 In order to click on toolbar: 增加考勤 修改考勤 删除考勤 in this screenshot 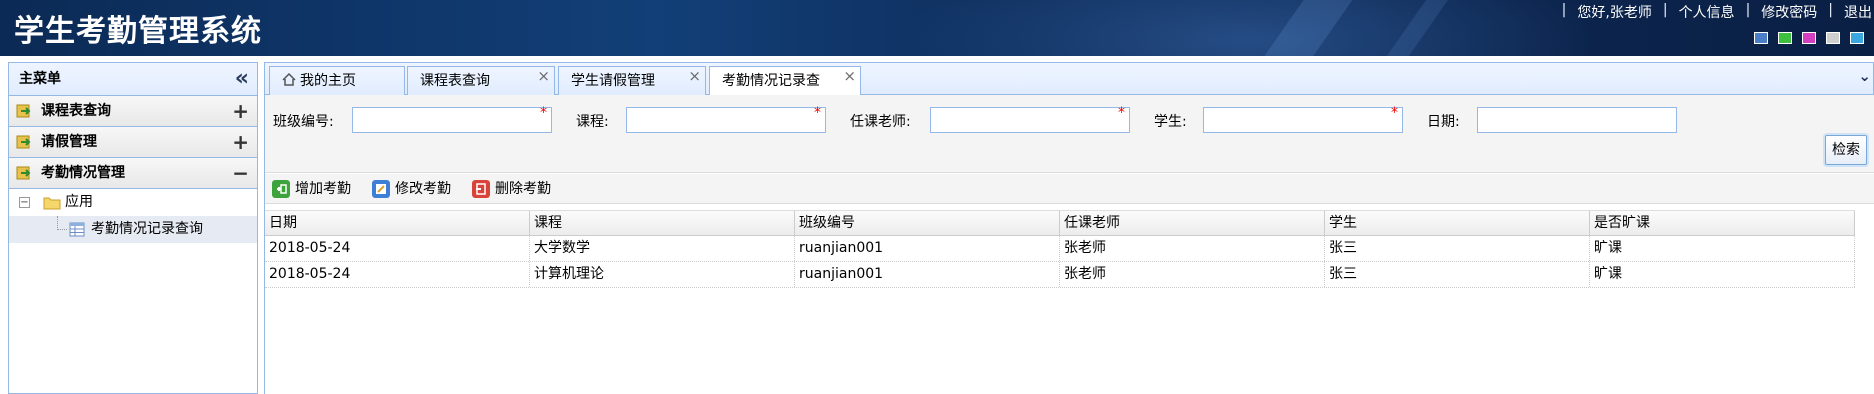, I will do `click(1069, 189)`.